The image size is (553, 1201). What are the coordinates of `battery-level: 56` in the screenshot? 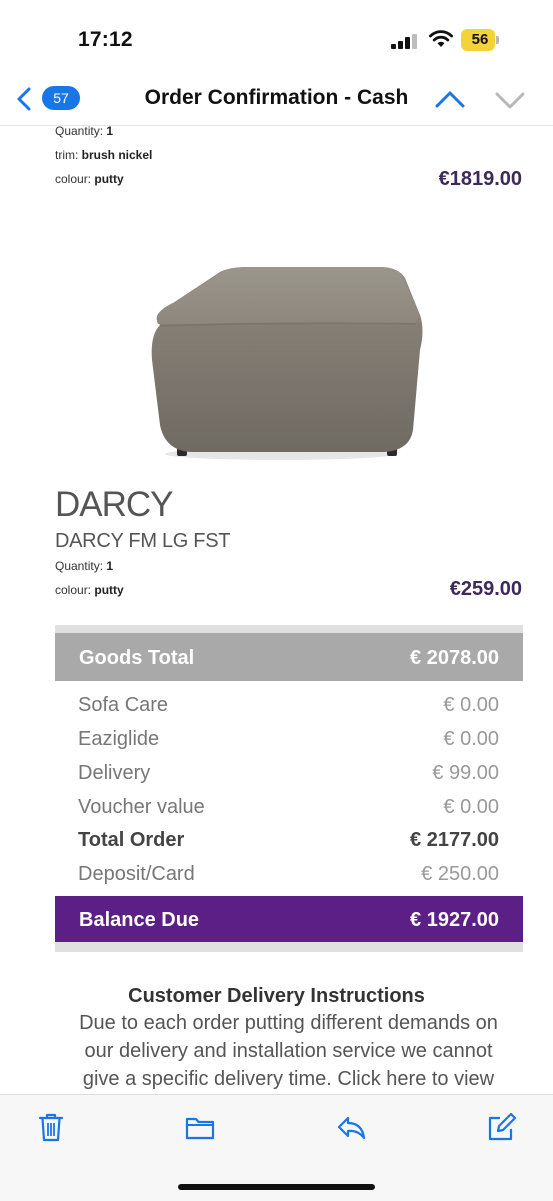 It's located at (480, 39).